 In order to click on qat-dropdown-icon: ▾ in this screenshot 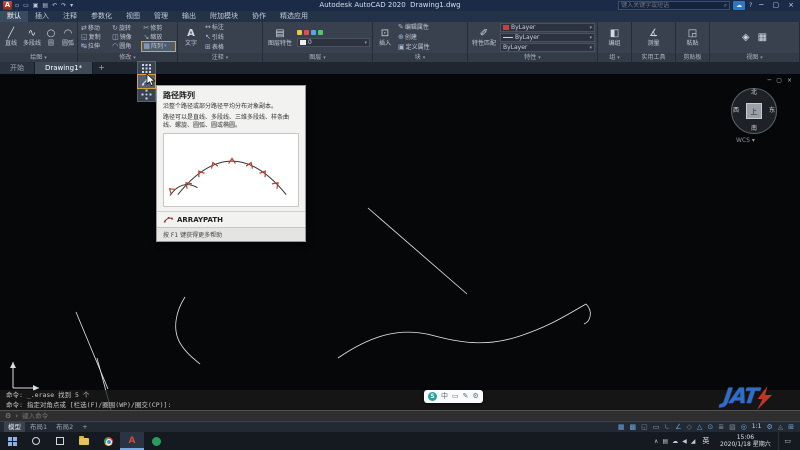, I will do `click(71, 5)`.